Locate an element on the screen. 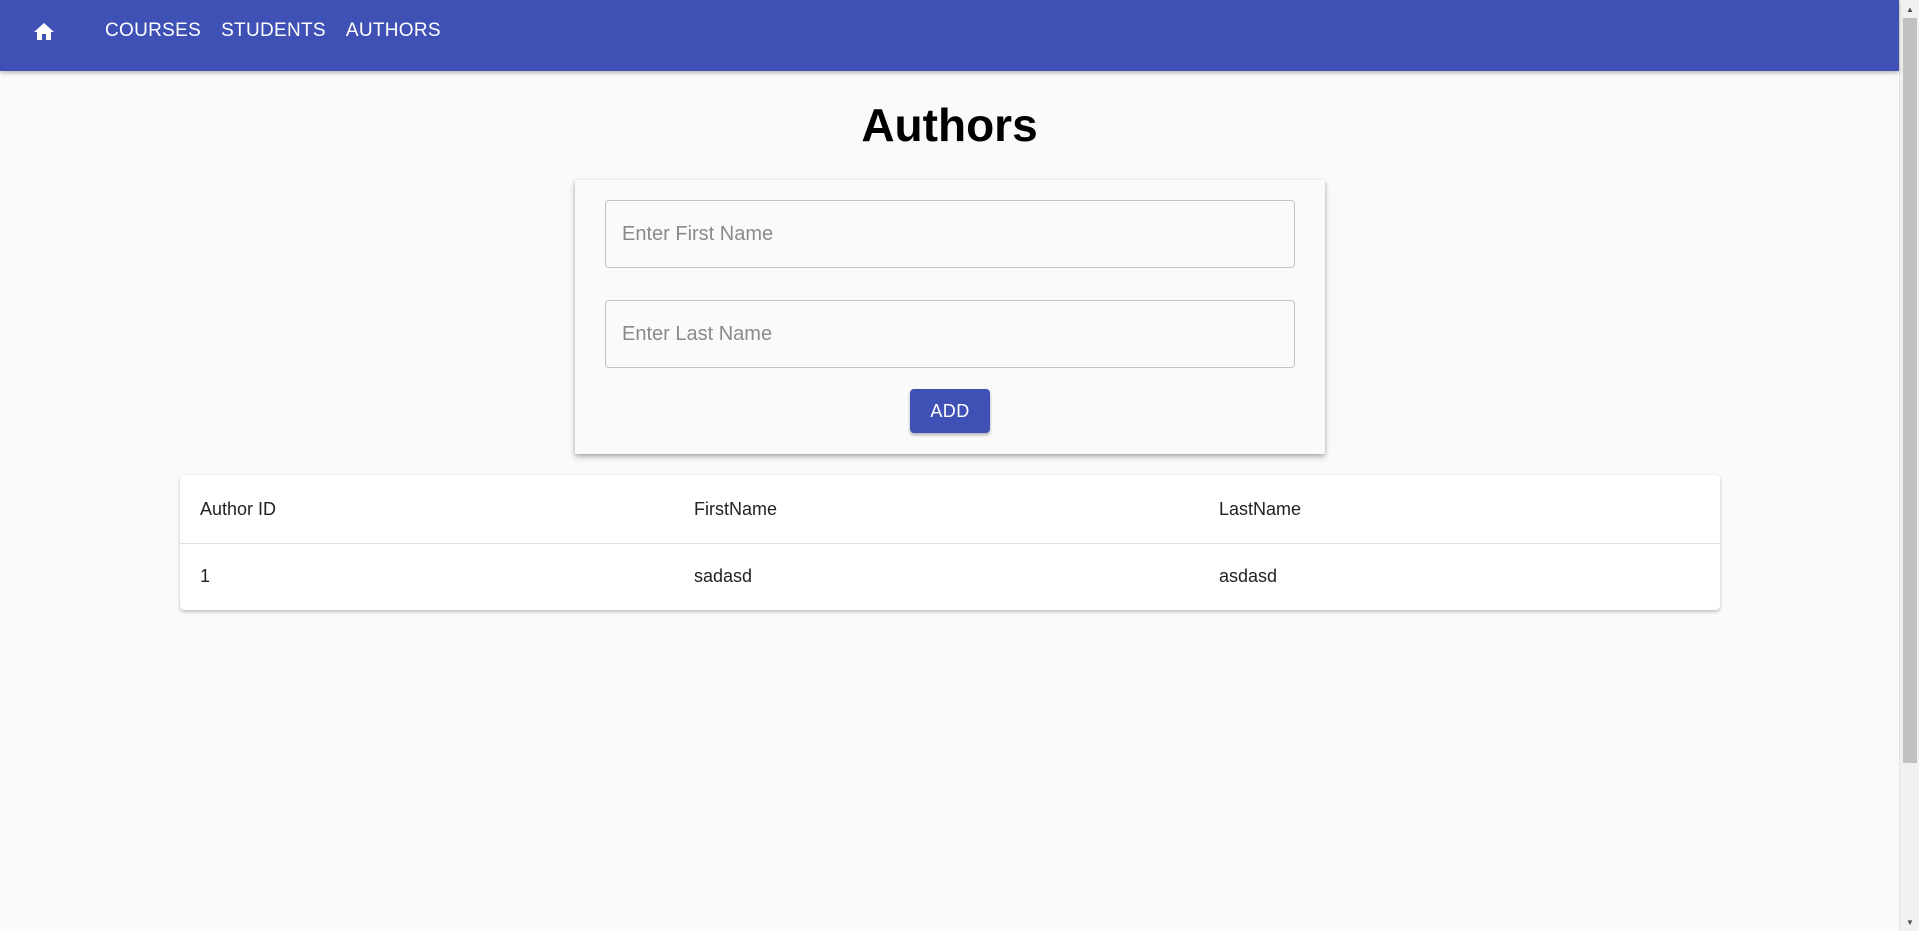  nav-links: COURSES STUDENTS AUTHORS is located at coordinates (283, 31).